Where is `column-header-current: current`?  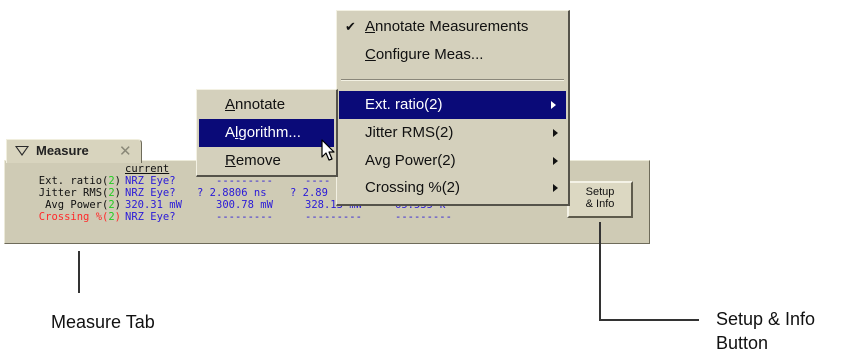 column-header-current: current is located at coordinates (147, 169).